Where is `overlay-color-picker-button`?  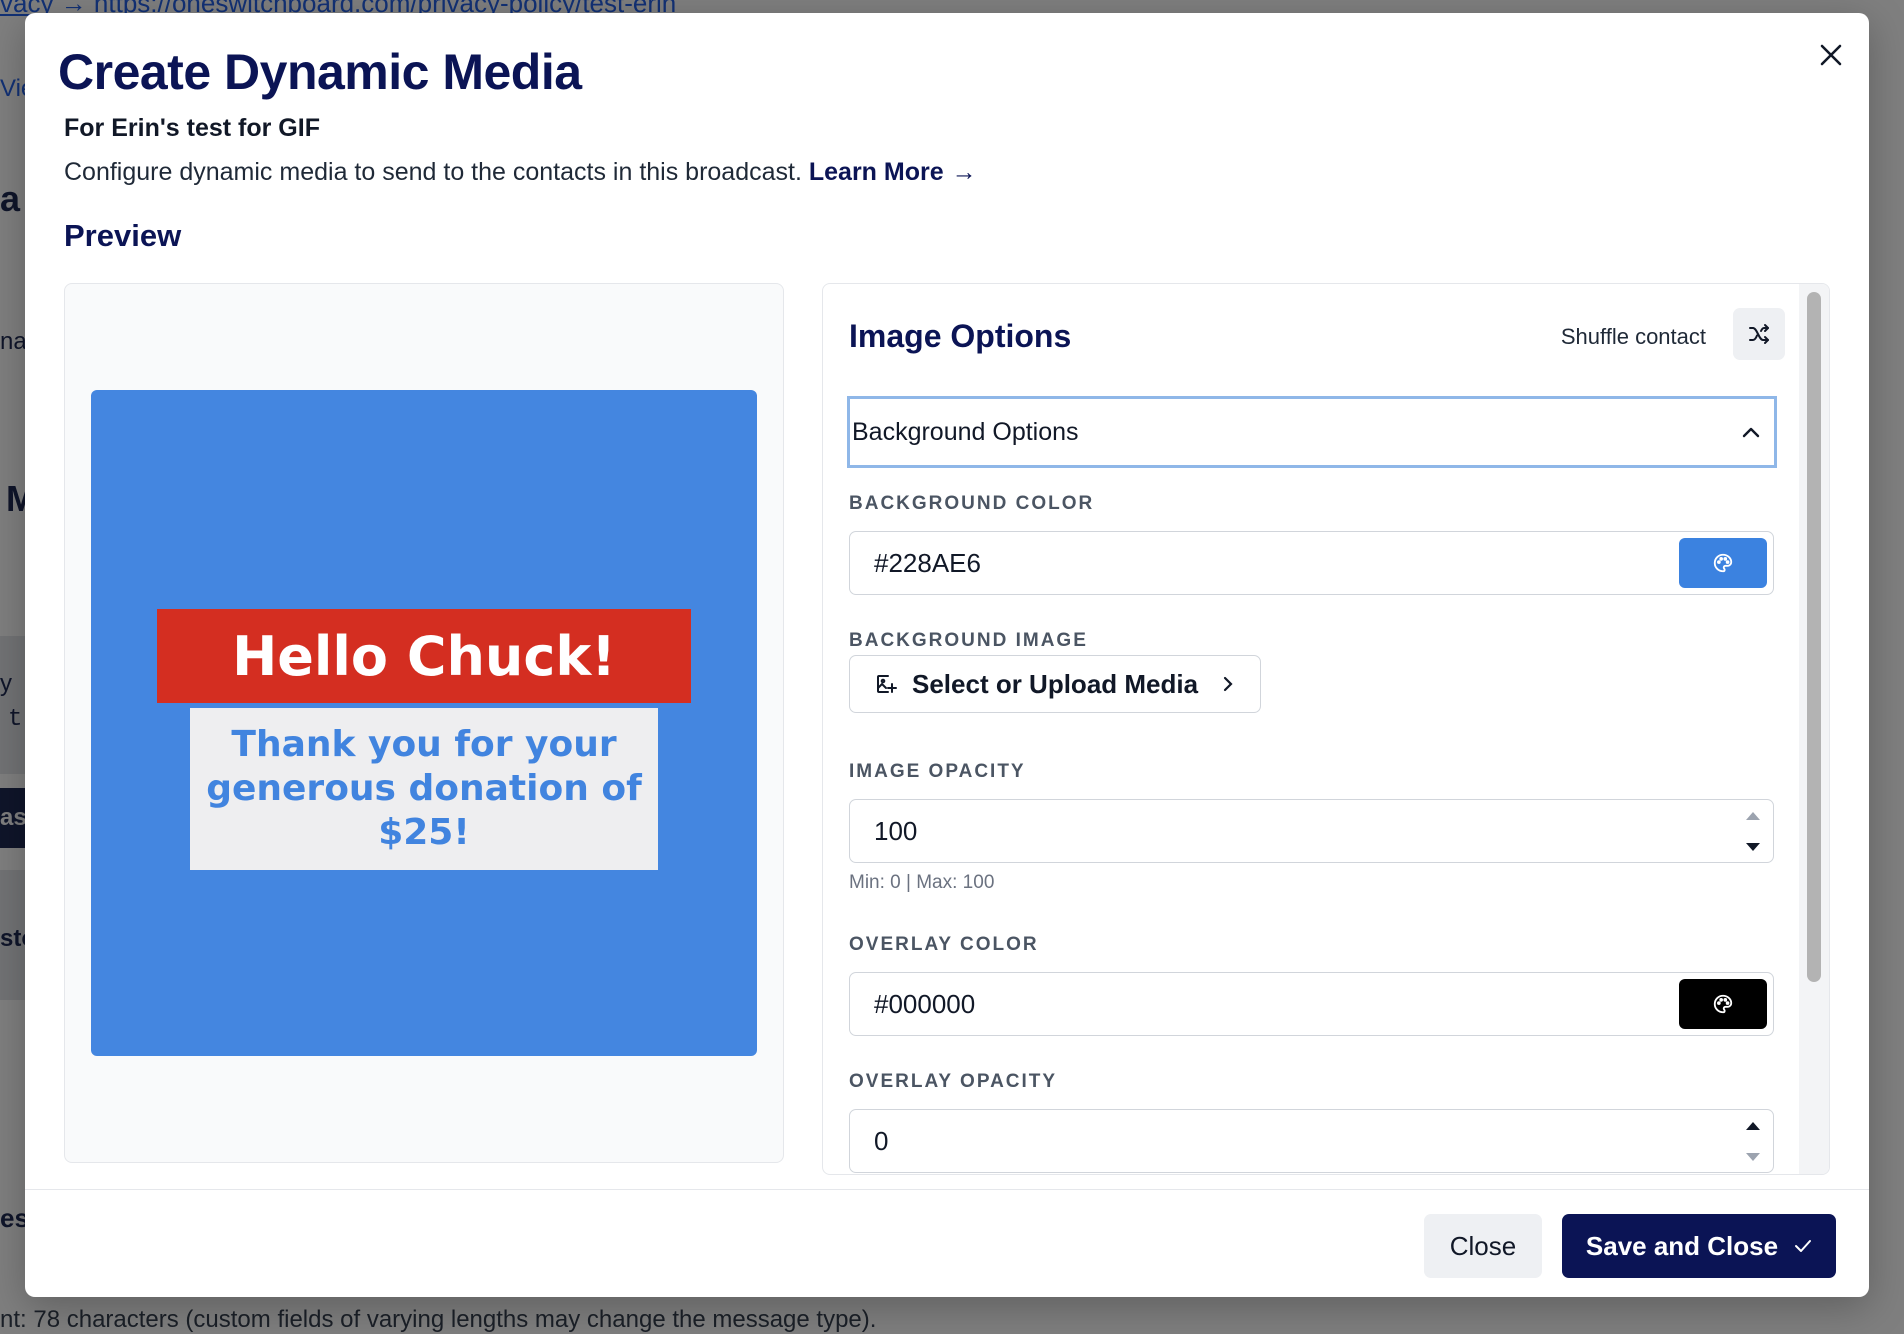
overlay-color-picker-button is located at coordinates (1723, 1004).